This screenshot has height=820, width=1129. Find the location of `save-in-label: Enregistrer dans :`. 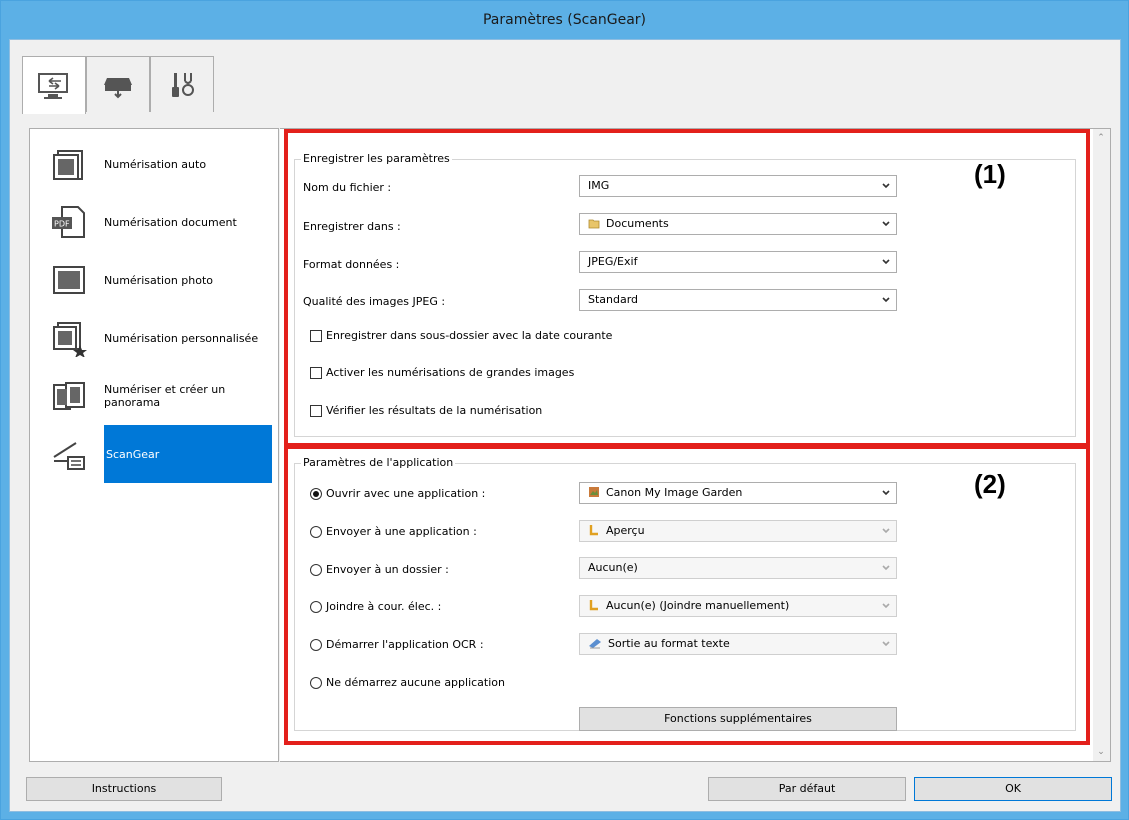

save-in-label: Enregistrer dans : is located at coordinates (352, 226).